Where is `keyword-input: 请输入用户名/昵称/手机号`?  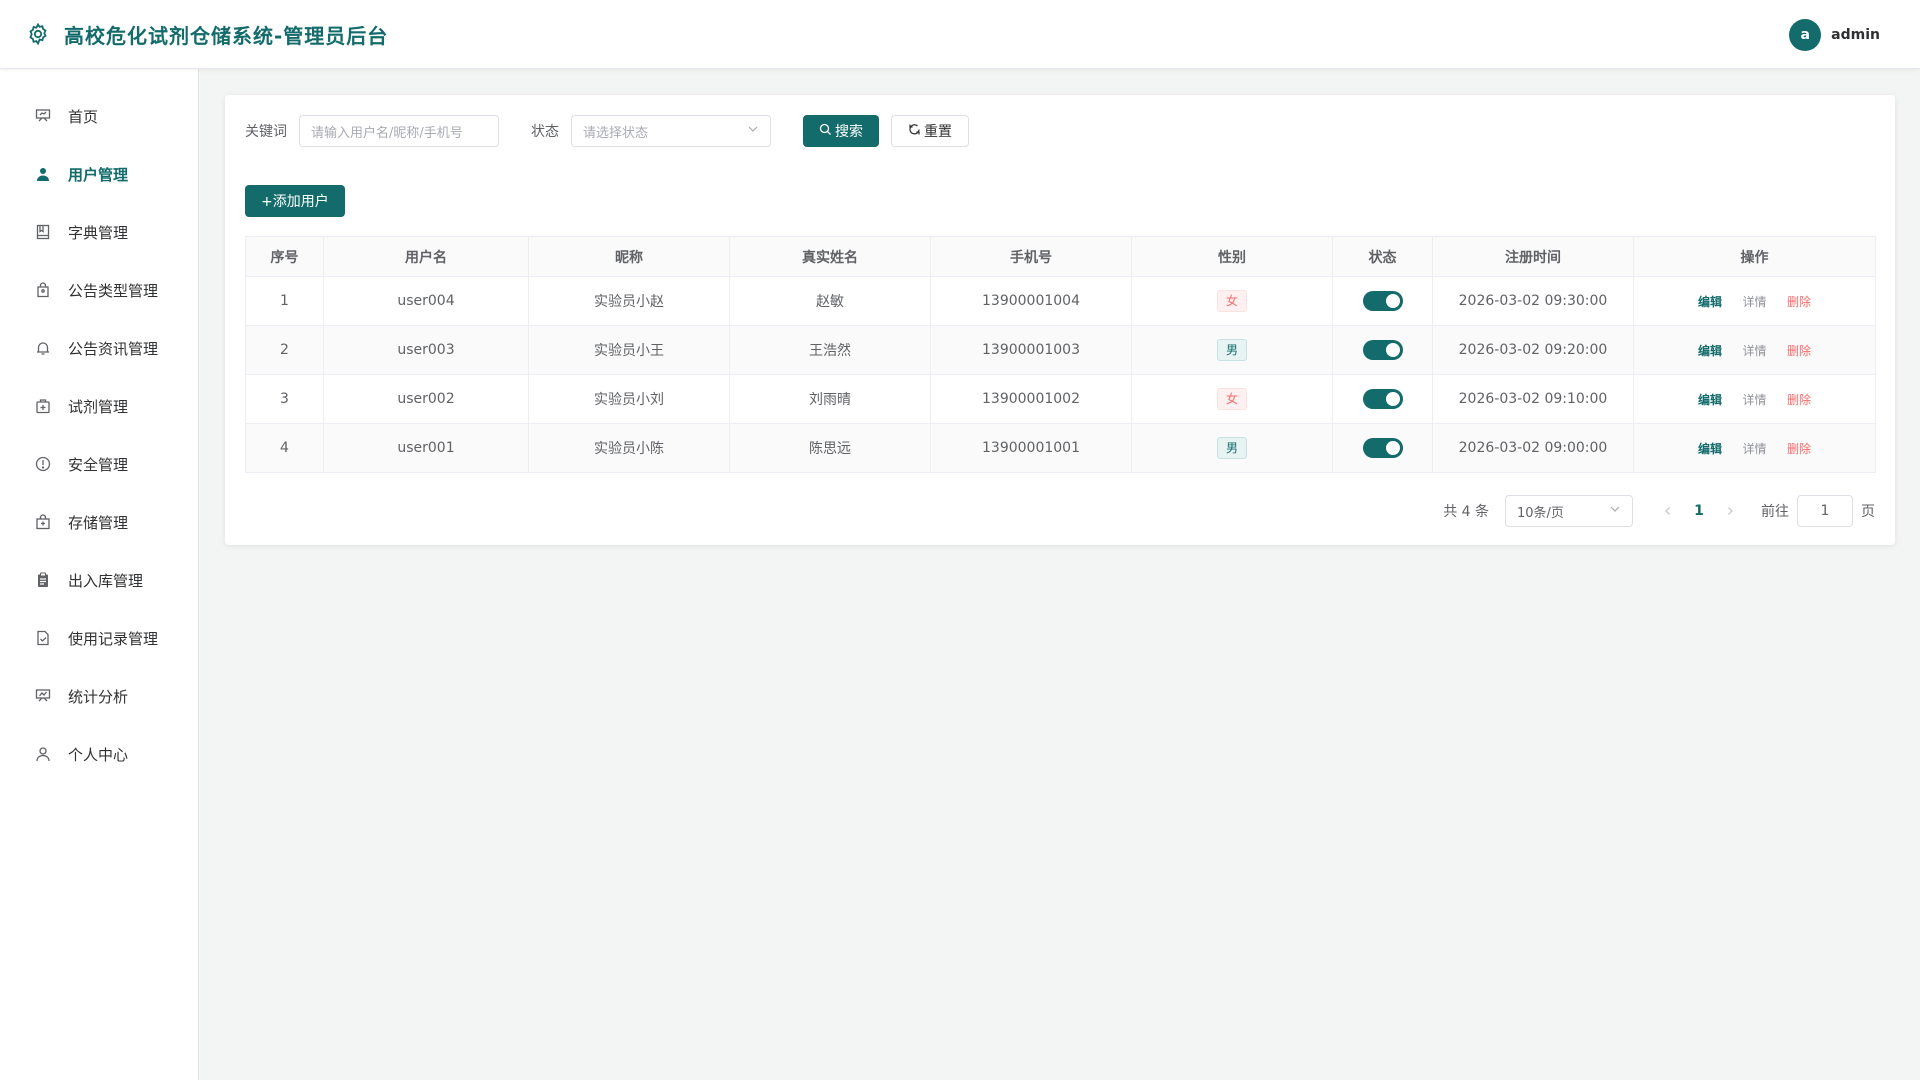
keyword-input: 请输入用户名/昵称/手机号 is located at coordinates (399, 131).